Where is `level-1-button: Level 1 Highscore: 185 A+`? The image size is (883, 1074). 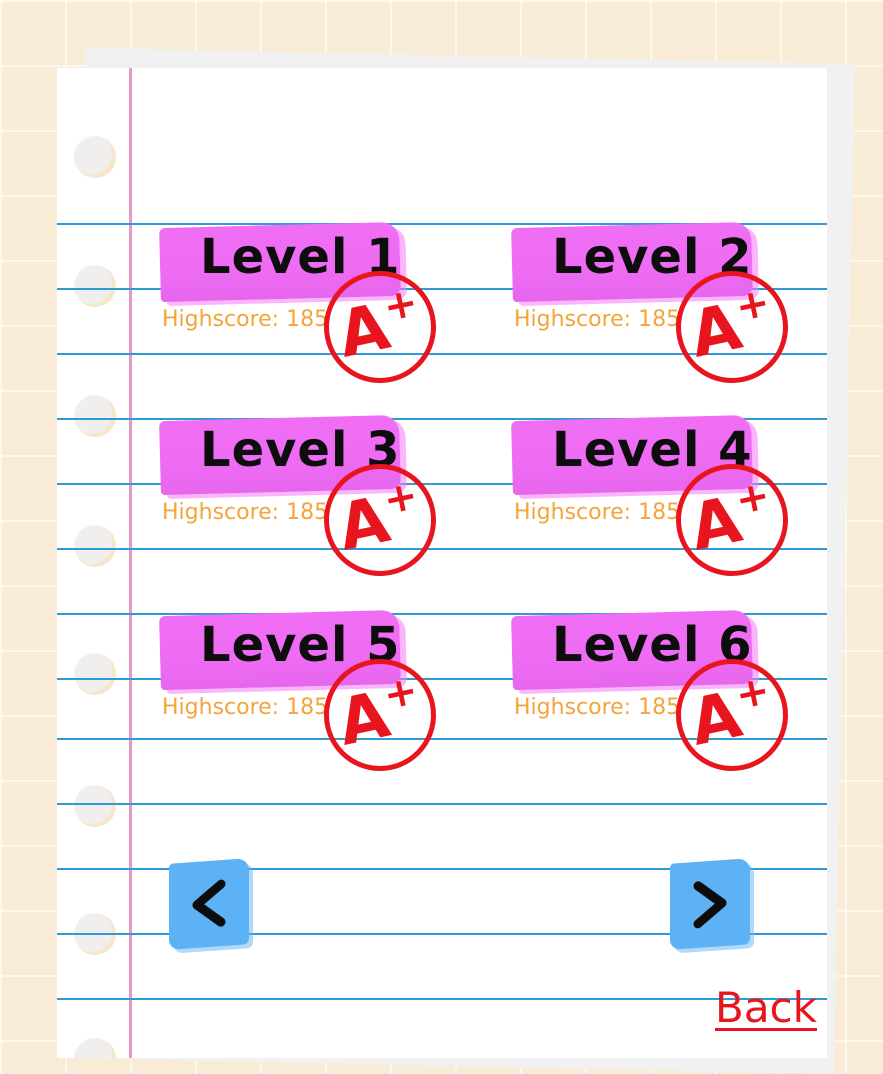
level-1-button: Level 1 Highscore: 185 A+ is located at coordinates (309, 307).